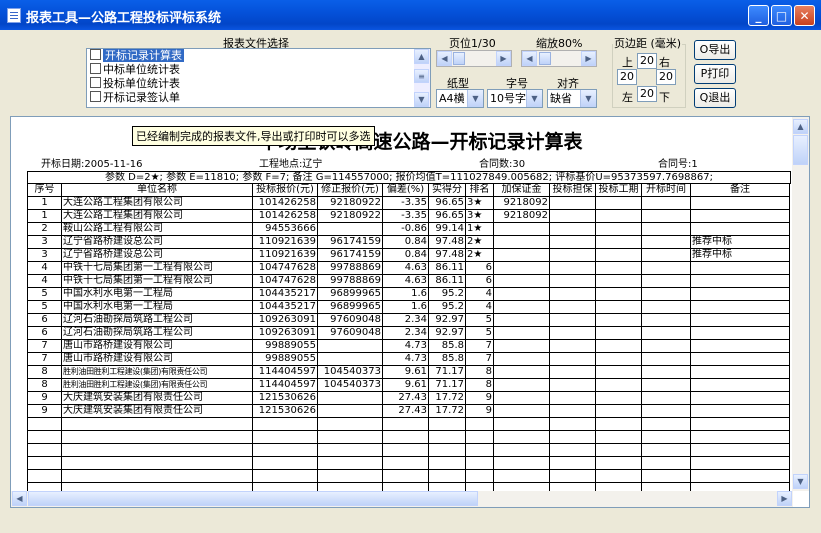 The width and height of the screenshot is (821, 533). What do you see at coordinates (804, 15) in the screenshot?
I see `close-button: ✕` at bounding box center [804, 15].